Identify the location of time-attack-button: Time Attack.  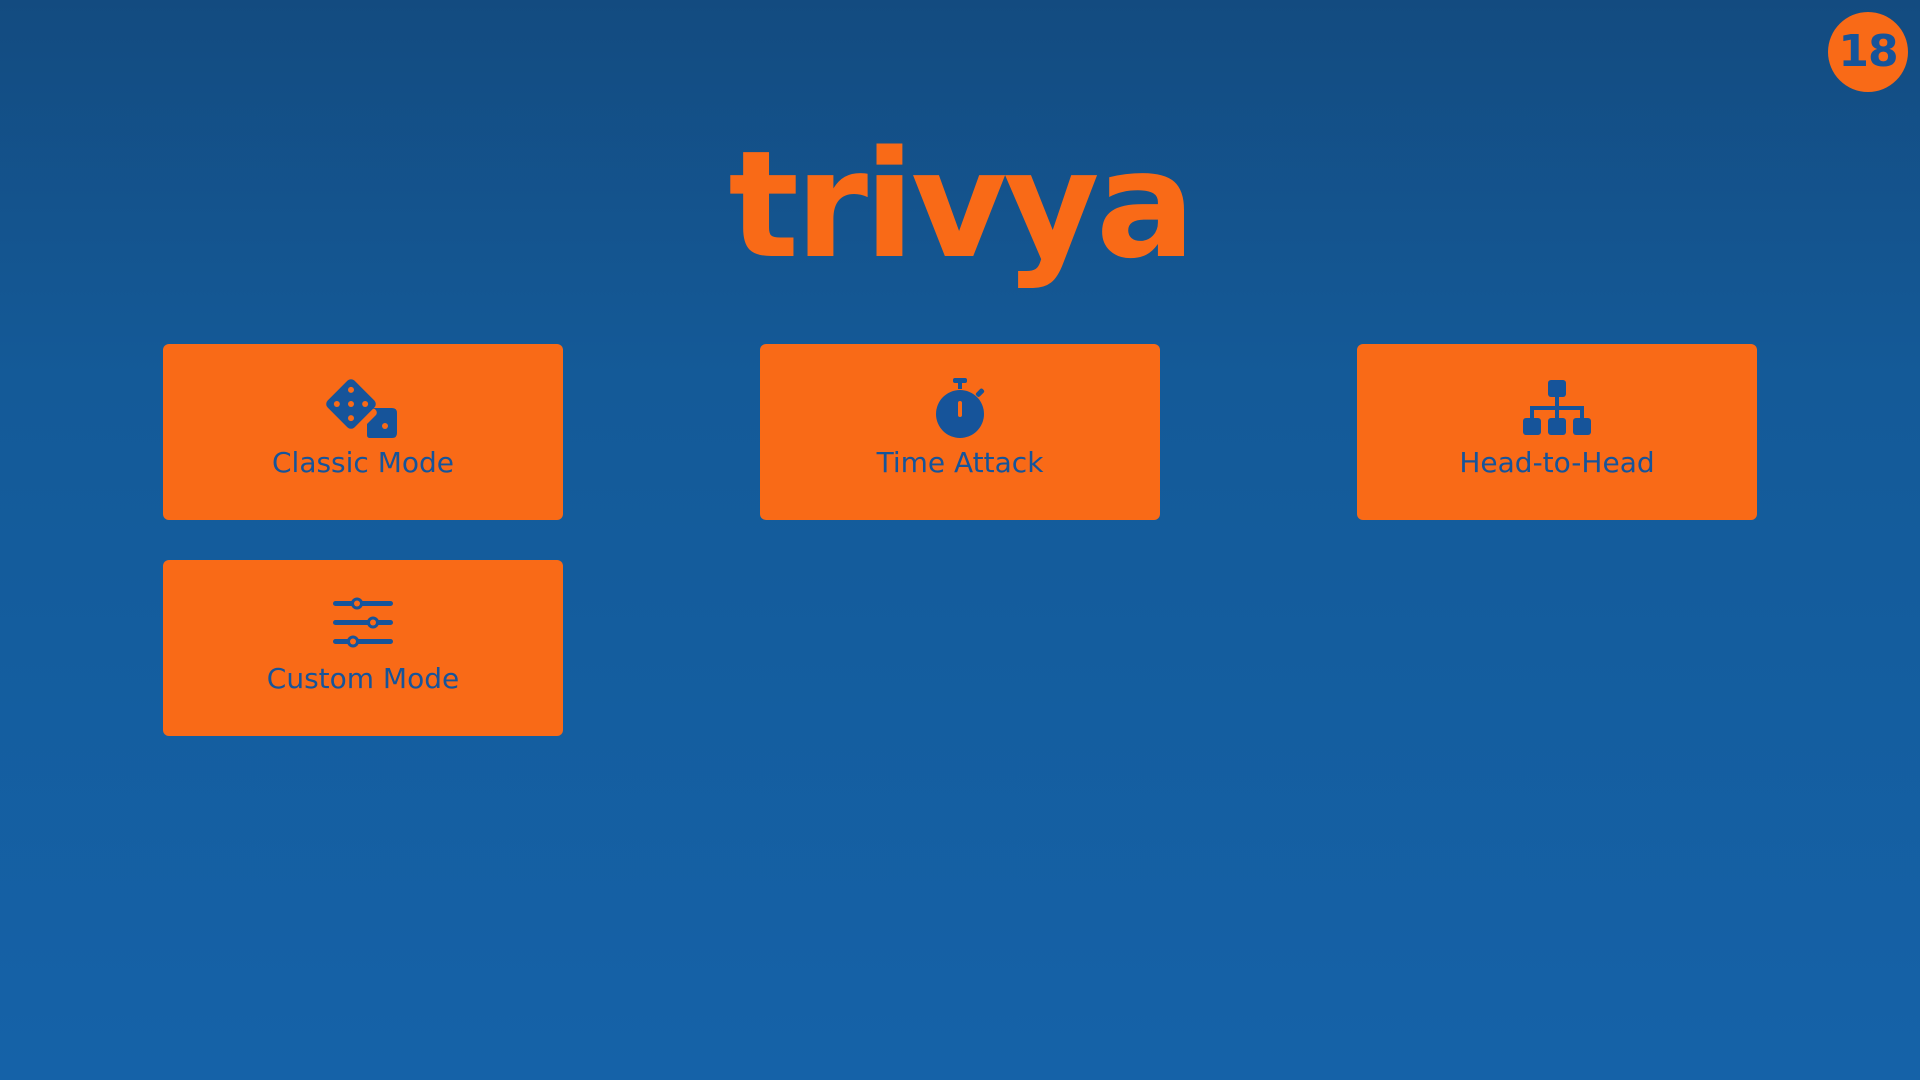
(960, 432).